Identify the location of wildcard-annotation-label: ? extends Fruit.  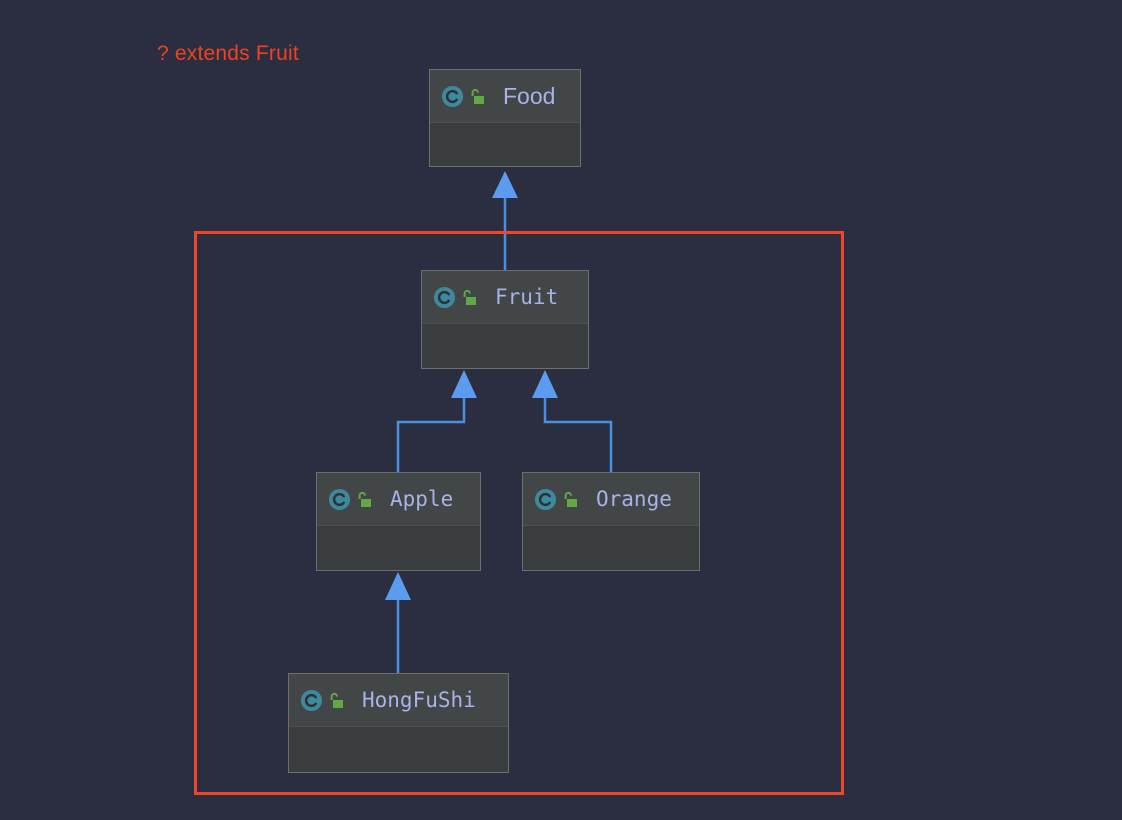
(228, 53).